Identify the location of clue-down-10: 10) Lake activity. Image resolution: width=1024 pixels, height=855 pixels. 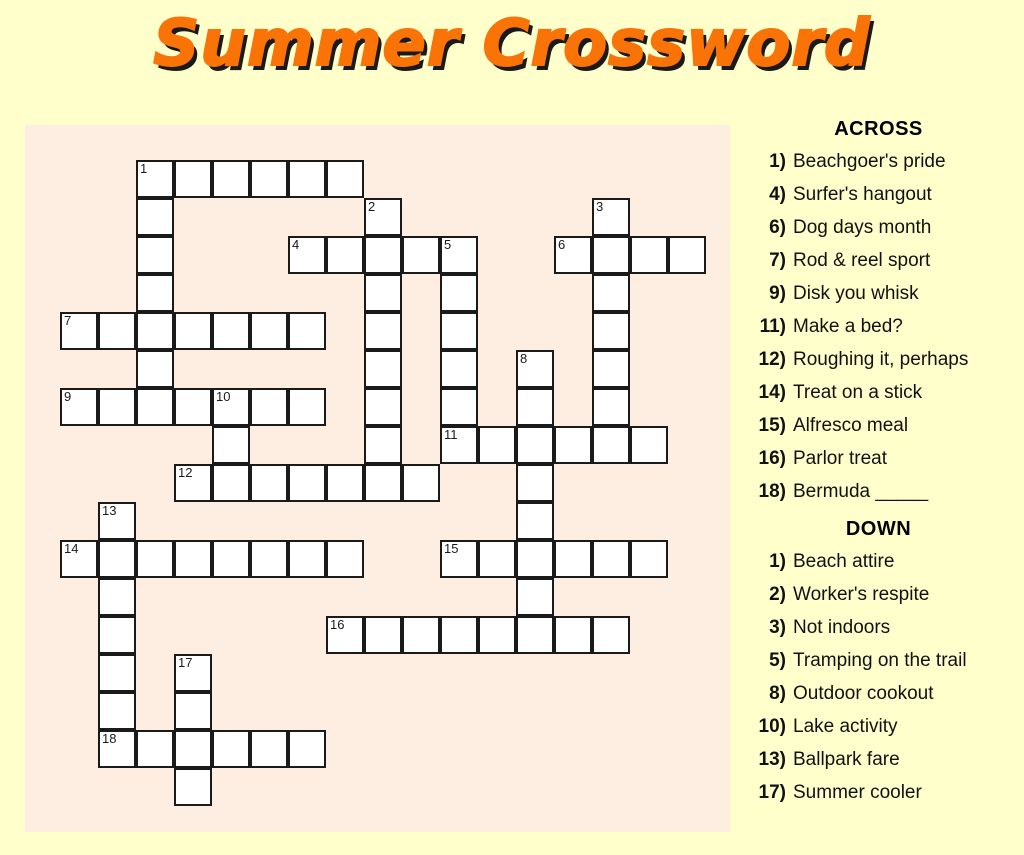
(884, 726).